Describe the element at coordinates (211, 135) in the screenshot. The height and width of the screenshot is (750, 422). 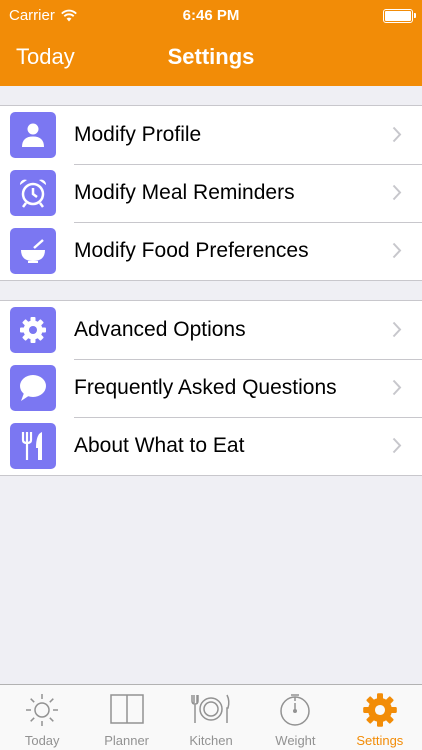
I see `settings-row-modify-profile: Modify Profile` at that location.